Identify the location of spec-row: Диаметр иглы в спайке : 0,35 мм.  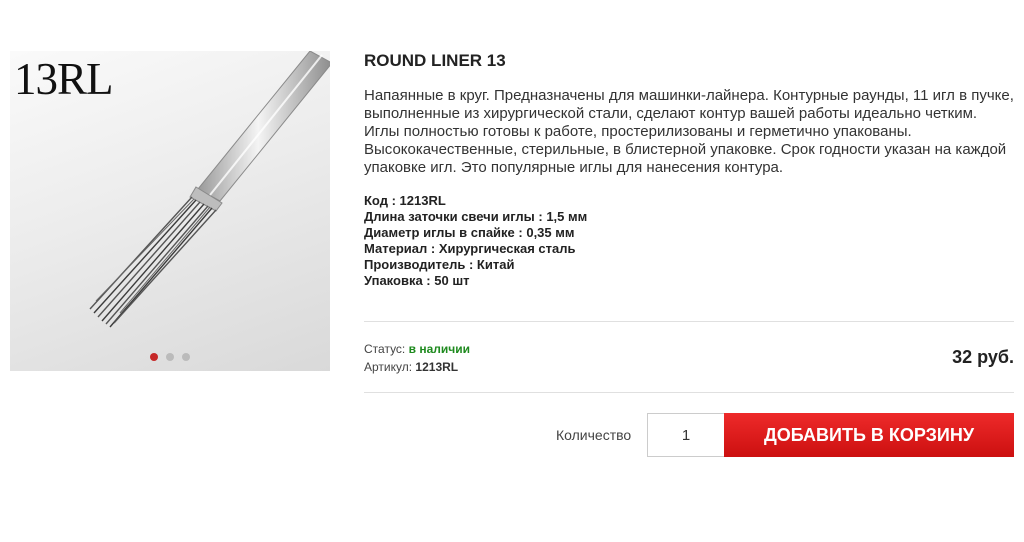
(469, 232).